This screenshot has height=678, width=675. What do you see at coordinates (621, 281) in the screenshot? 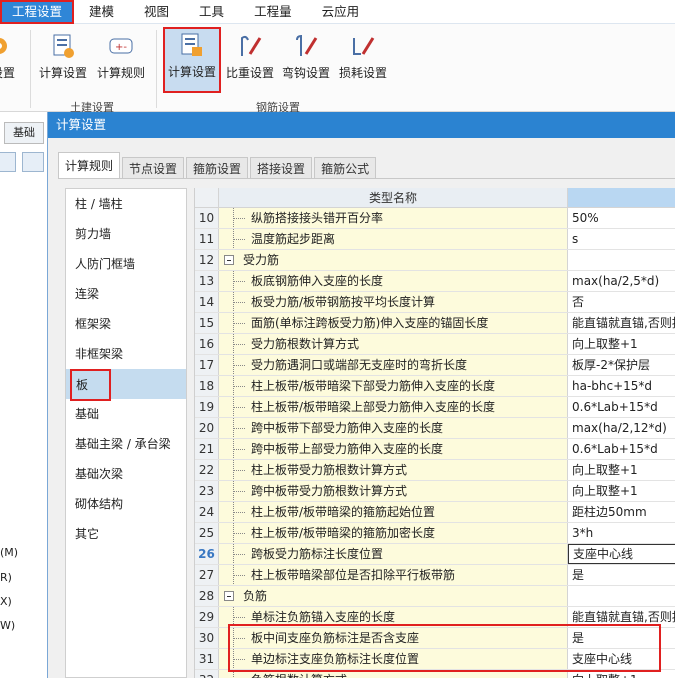
I see `row-value-cell: max(ha/2,5*d)` at bounding box center [621, 281].